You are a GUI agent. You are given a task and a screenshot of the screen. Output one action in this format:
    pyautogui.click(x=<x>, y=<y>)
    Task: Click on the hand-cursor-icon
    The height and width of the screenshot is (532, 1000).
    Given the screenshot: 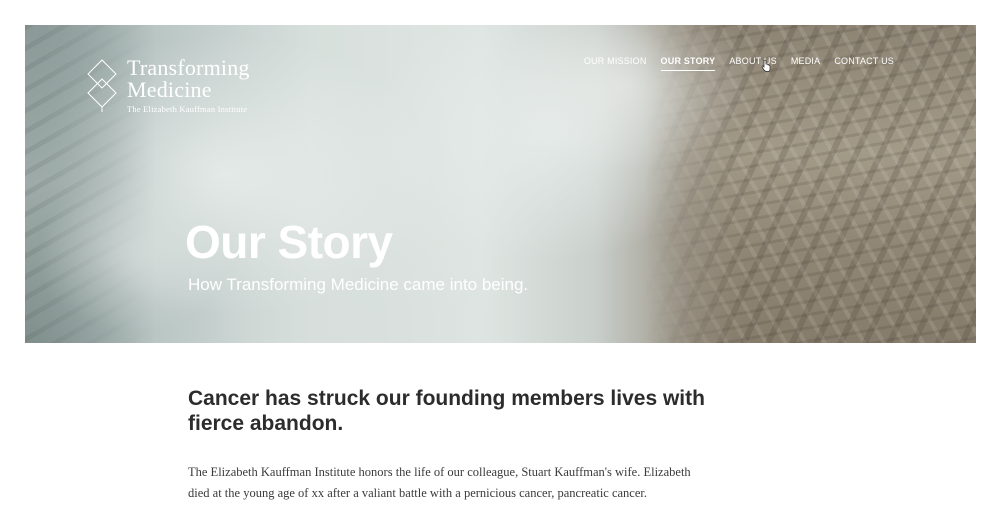 What is the action you would take?
    pyautogui.click(x=766, y=66)
    